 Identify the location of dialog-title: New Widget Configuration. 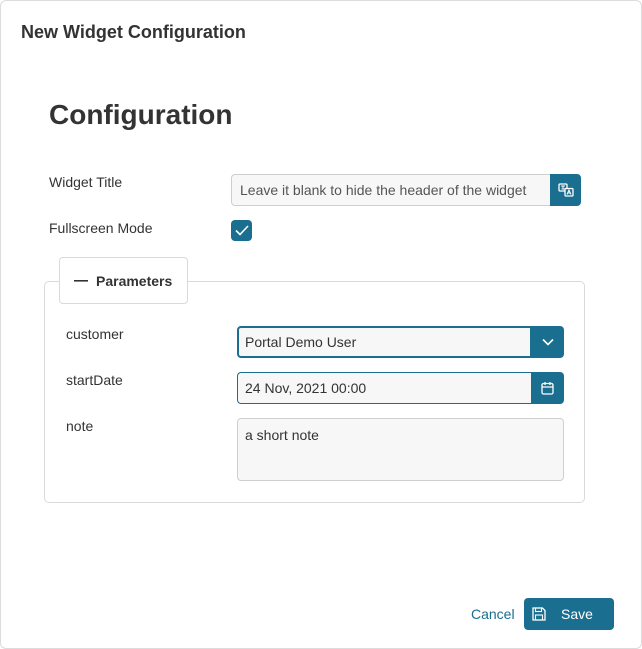
(133, 32).